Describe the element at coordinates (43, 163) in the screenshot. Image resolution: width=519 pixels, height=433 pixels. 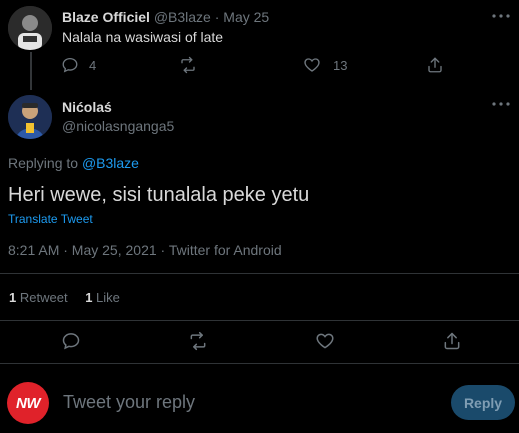
I see `replying-prefix: Replying to` at that location.